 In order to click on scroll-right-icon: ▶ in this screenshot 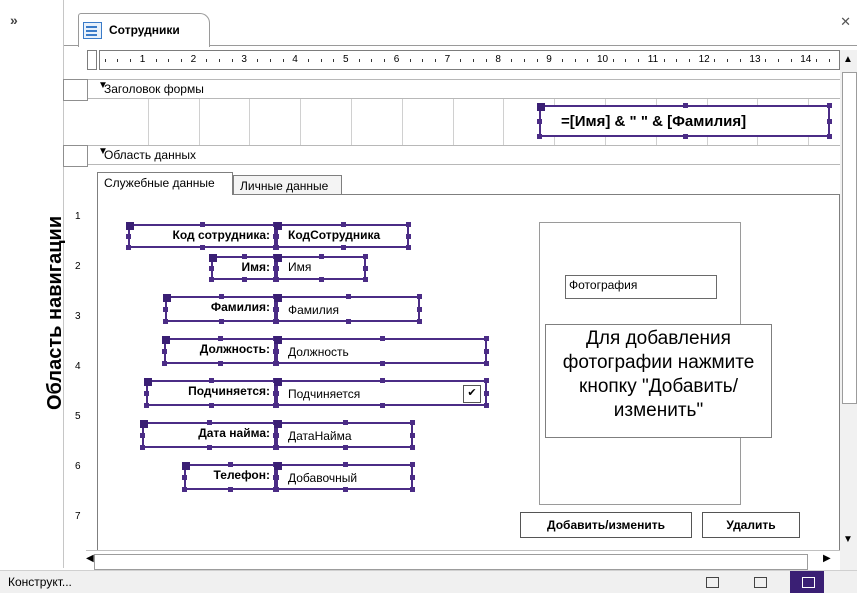, I will do `click(827, 558)`.